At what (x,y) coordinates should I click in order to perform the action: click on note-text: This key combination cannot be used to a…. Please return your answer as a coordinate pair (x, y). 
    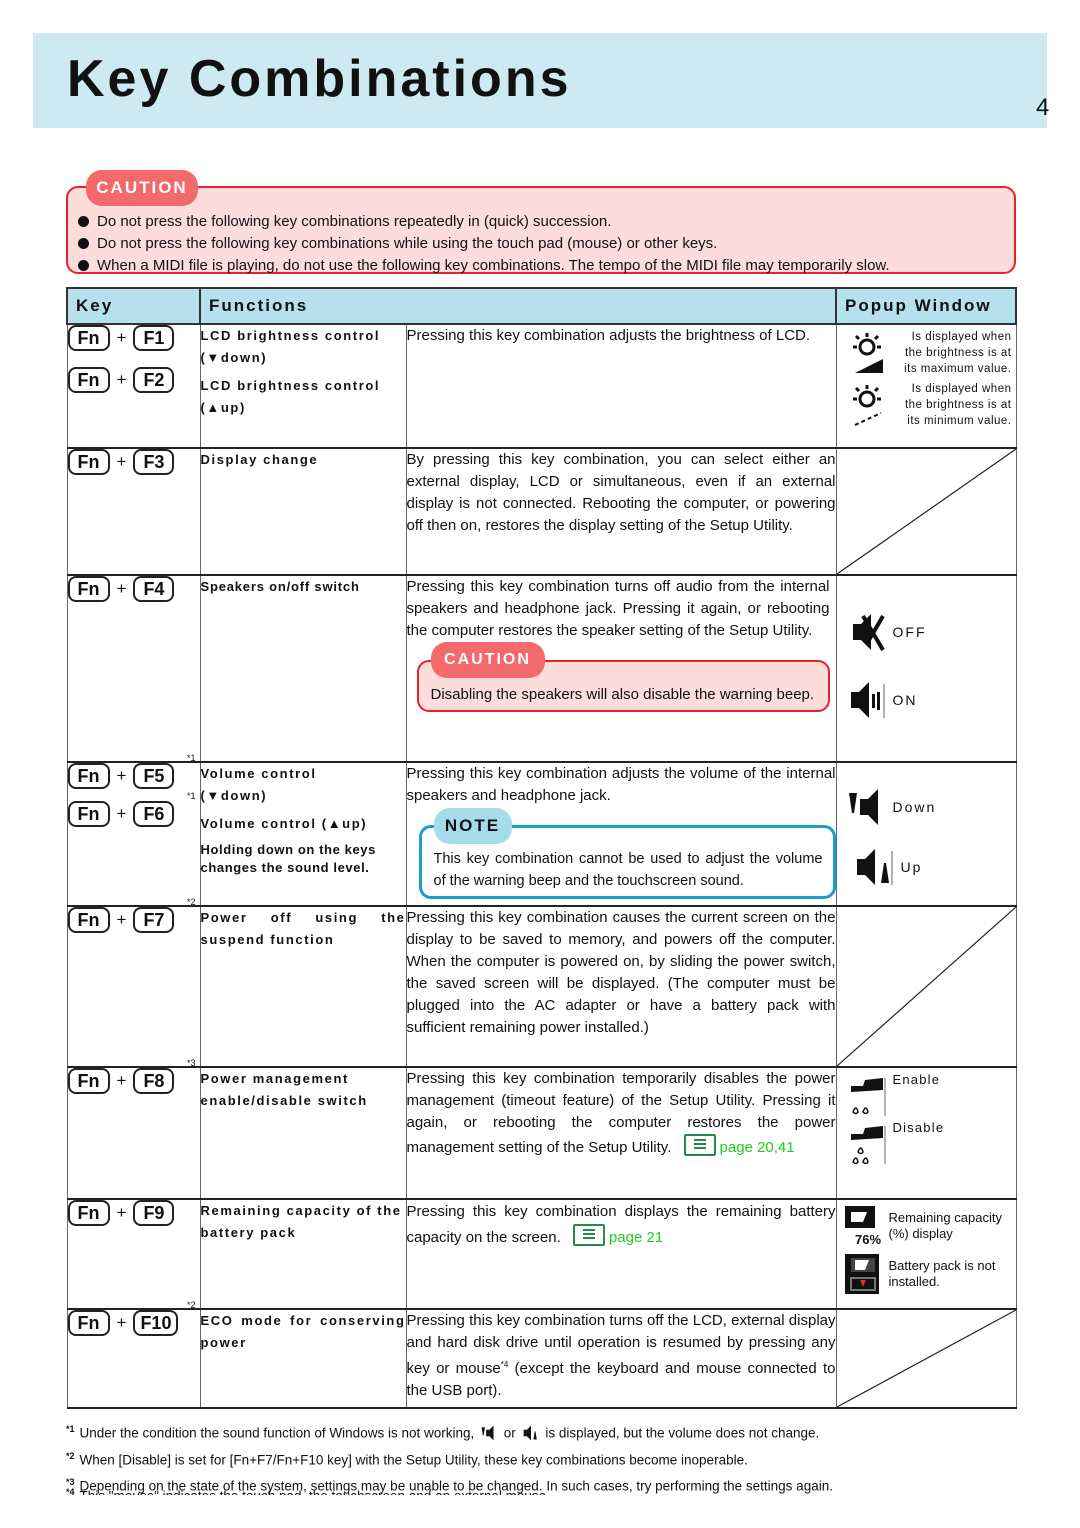
    Looking at the image, I should click on (628, 870).